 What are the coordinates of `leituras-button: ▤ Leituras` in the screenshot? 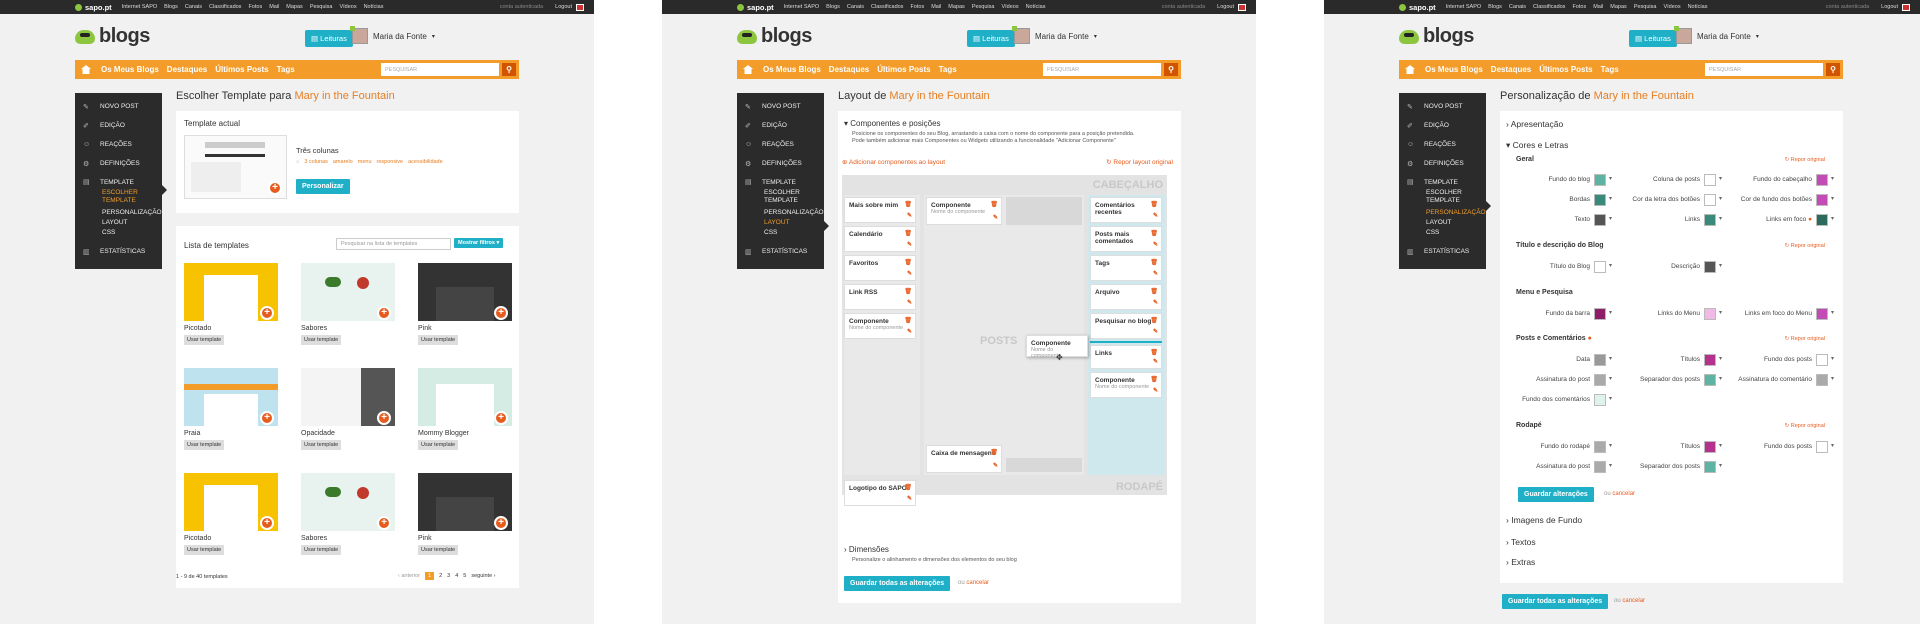 It's located at (329, 38).